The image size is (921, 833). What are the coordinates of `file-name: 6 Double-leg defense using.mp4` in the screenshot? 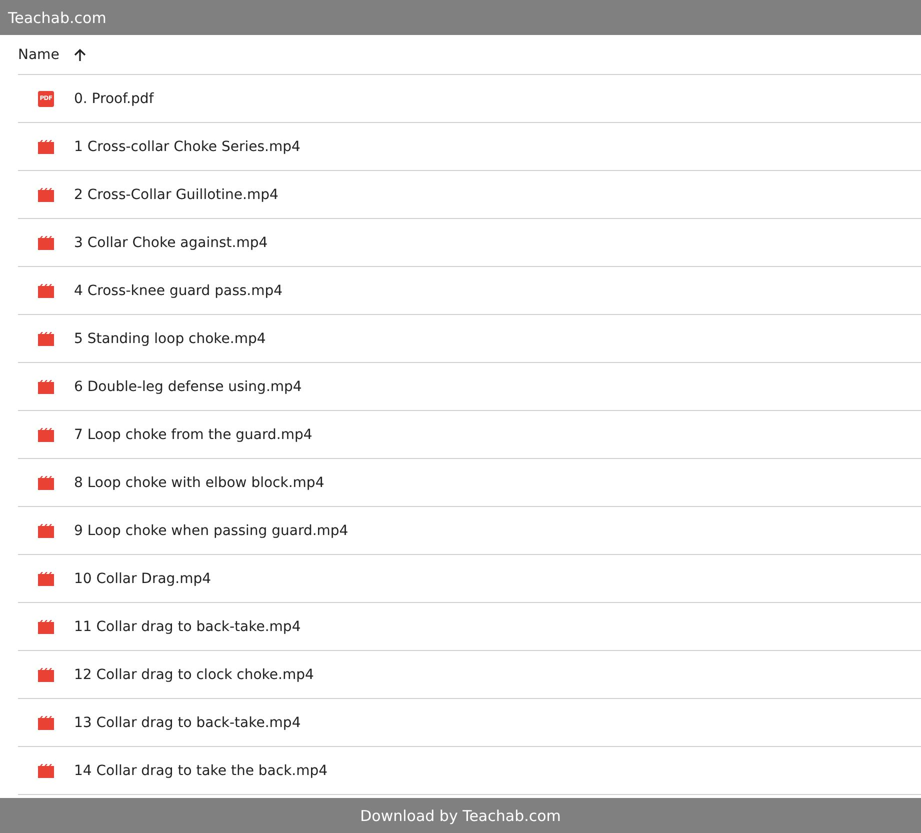 It's located at (188, 386).